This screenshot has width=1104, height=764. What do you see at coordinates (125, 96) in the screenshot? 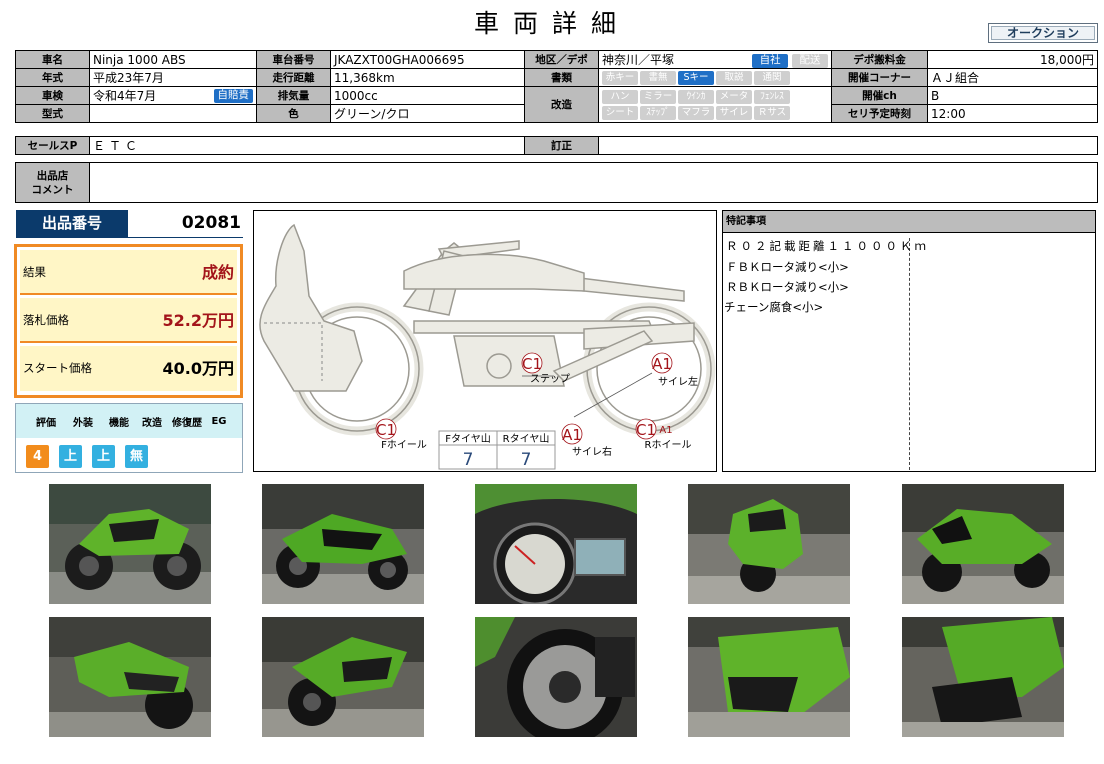
I see `inspection-value: 令和4年7月` at bounding box center [125, 96].